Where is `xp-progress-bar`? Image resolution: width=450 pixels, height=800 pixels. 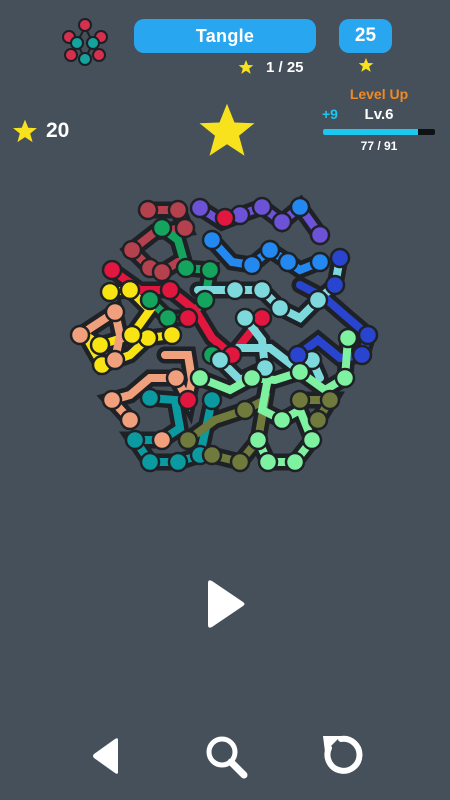
xp-progress-bar is located at coordinates (379, 132).